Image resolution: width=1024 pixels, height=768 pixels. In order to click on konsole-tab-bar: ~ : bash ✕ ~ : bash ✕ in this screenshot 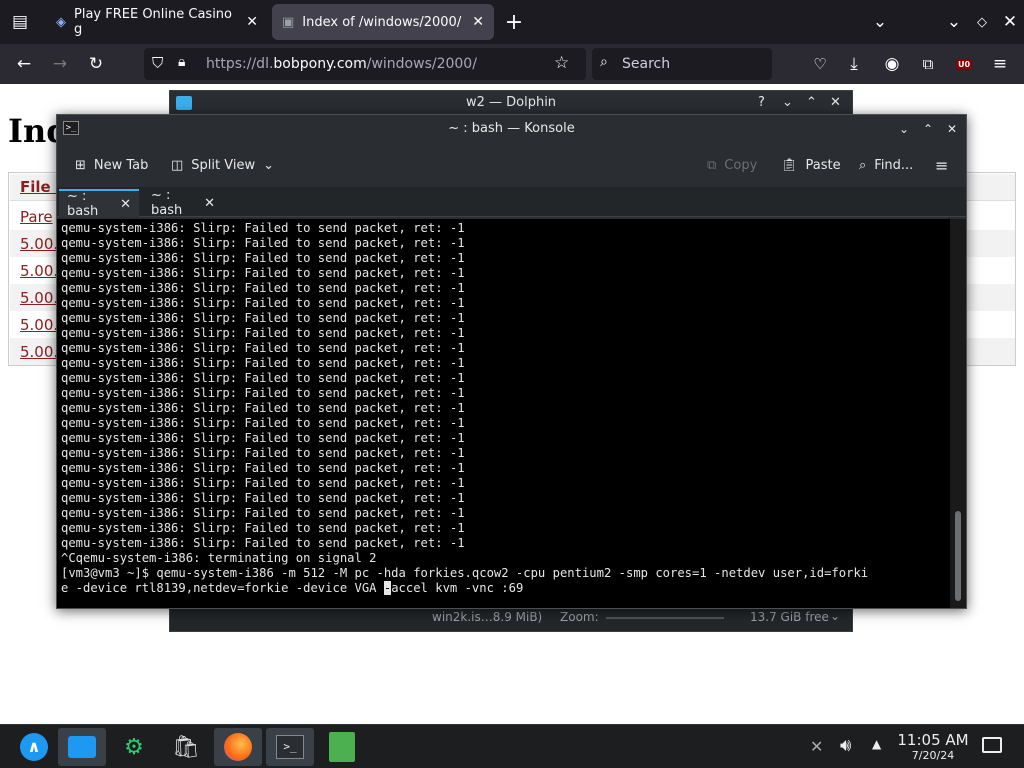, I will do `click(511, 203)`.